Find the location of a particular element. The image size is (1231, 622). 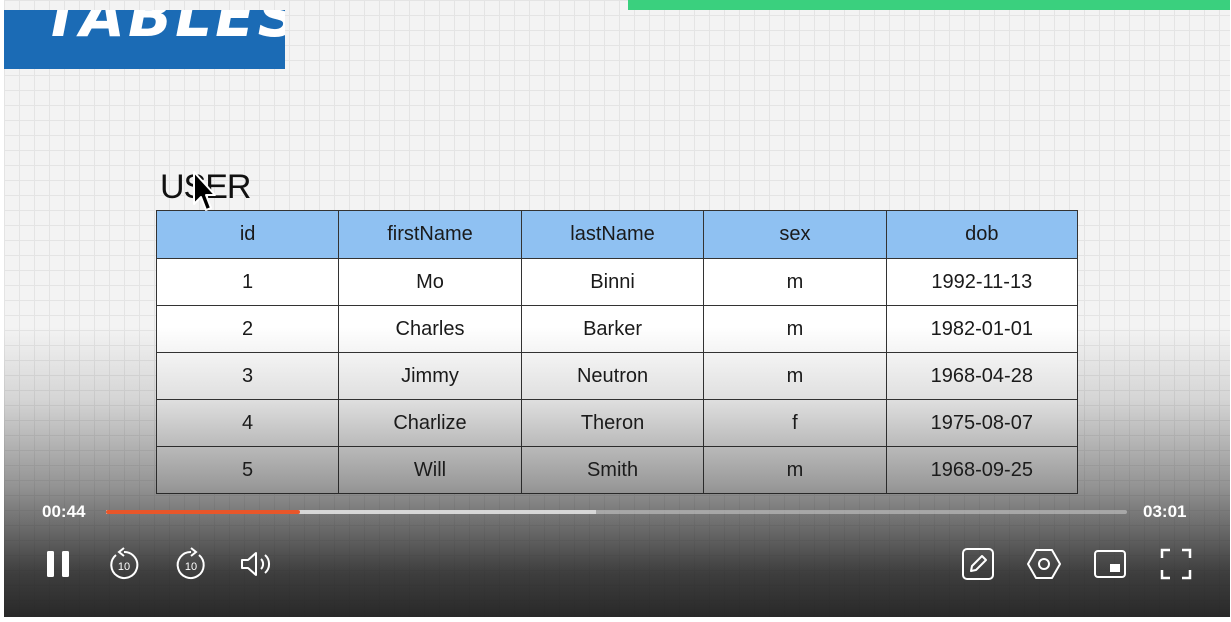

rewind-10-icon: 10 is located at coordinates (124, 563).